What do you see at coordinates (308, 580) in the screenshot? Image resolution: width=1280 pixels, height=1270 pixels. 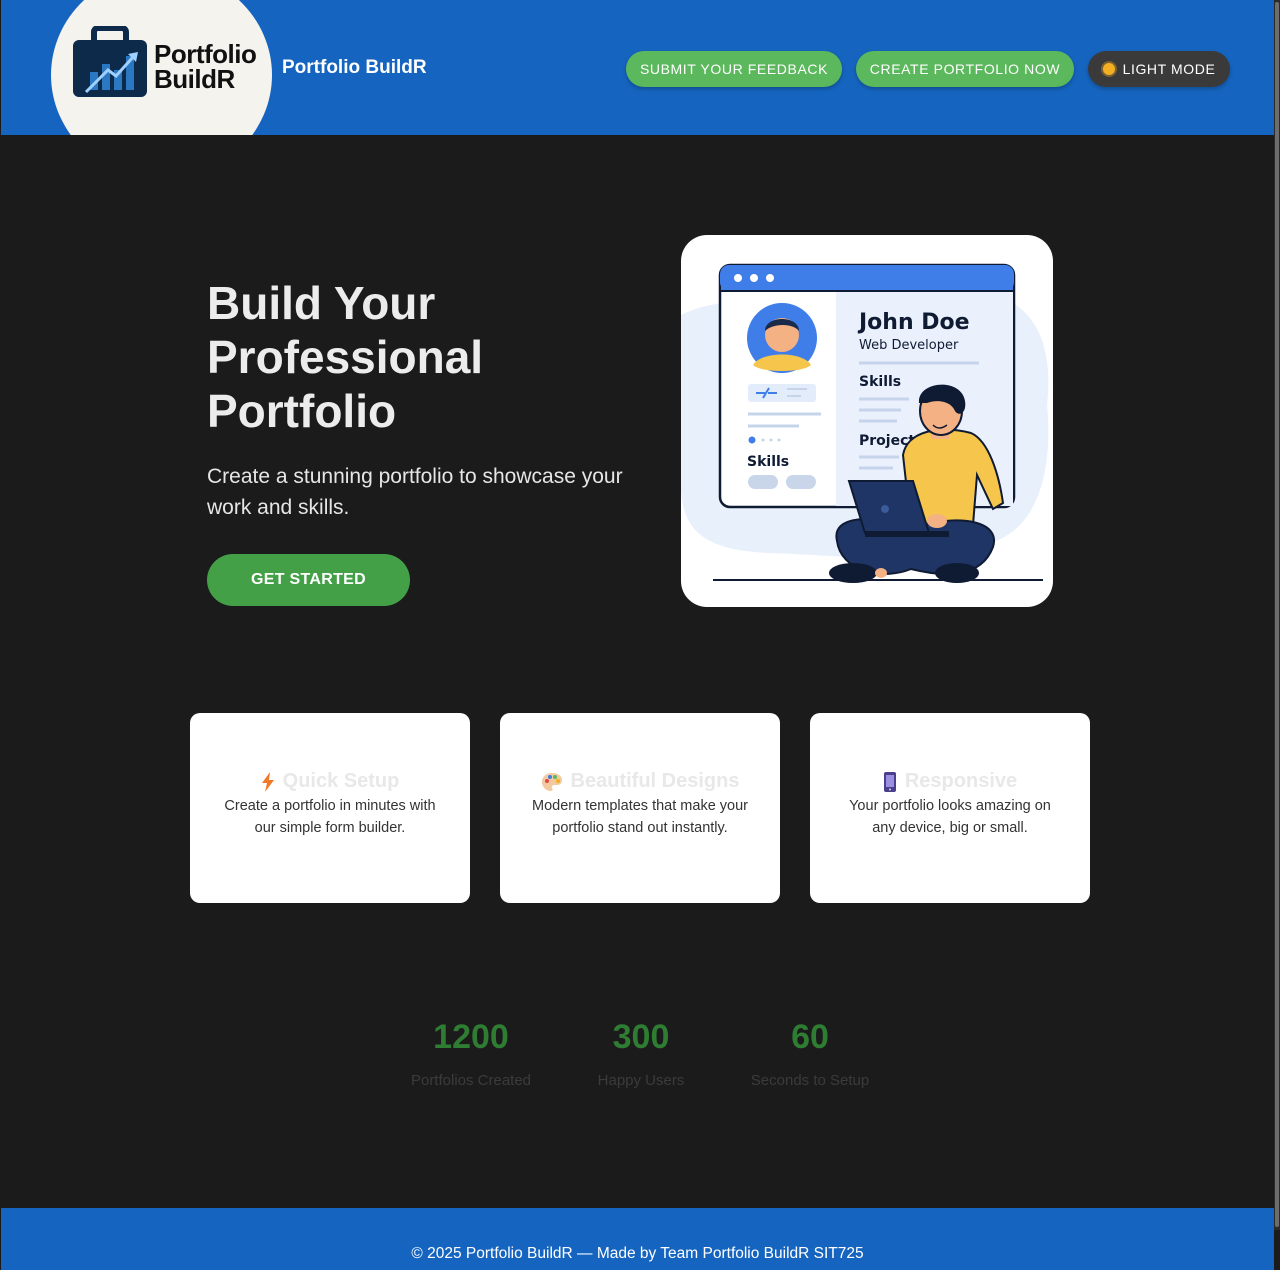 I see `get-started-button: GET STARTED` at bounding box center [308, 580].